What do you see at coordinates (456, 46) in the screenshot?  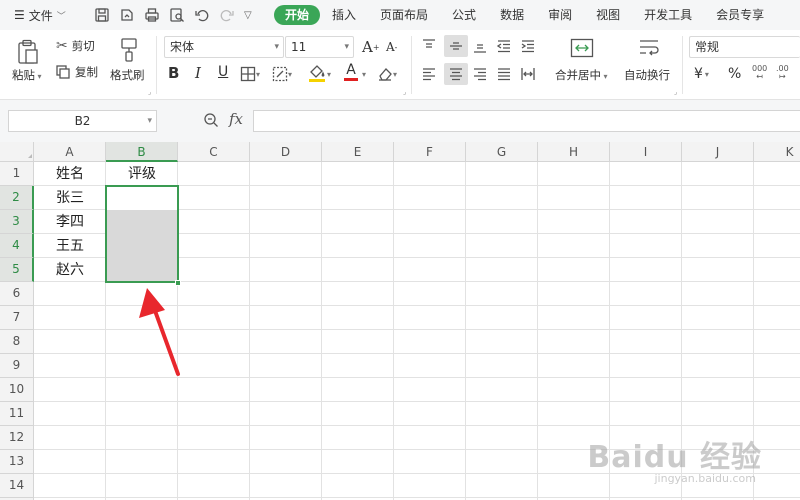 I see `align-middle-icon` at bounding box center [456, 46].